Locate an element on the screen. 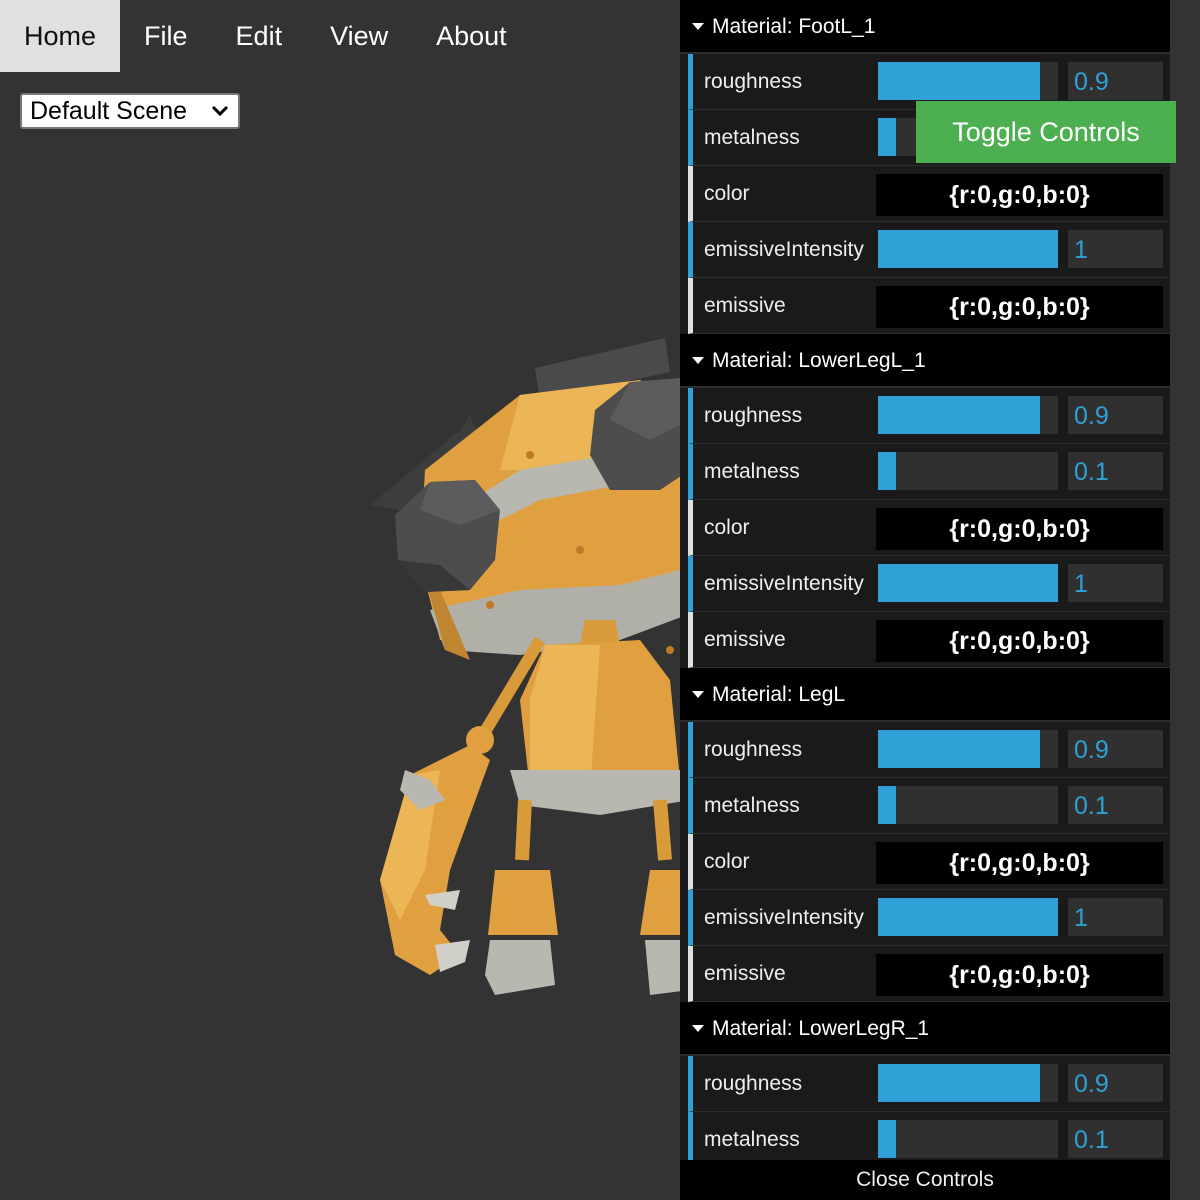  menu-home: Home is located at coordinates (60, 36).